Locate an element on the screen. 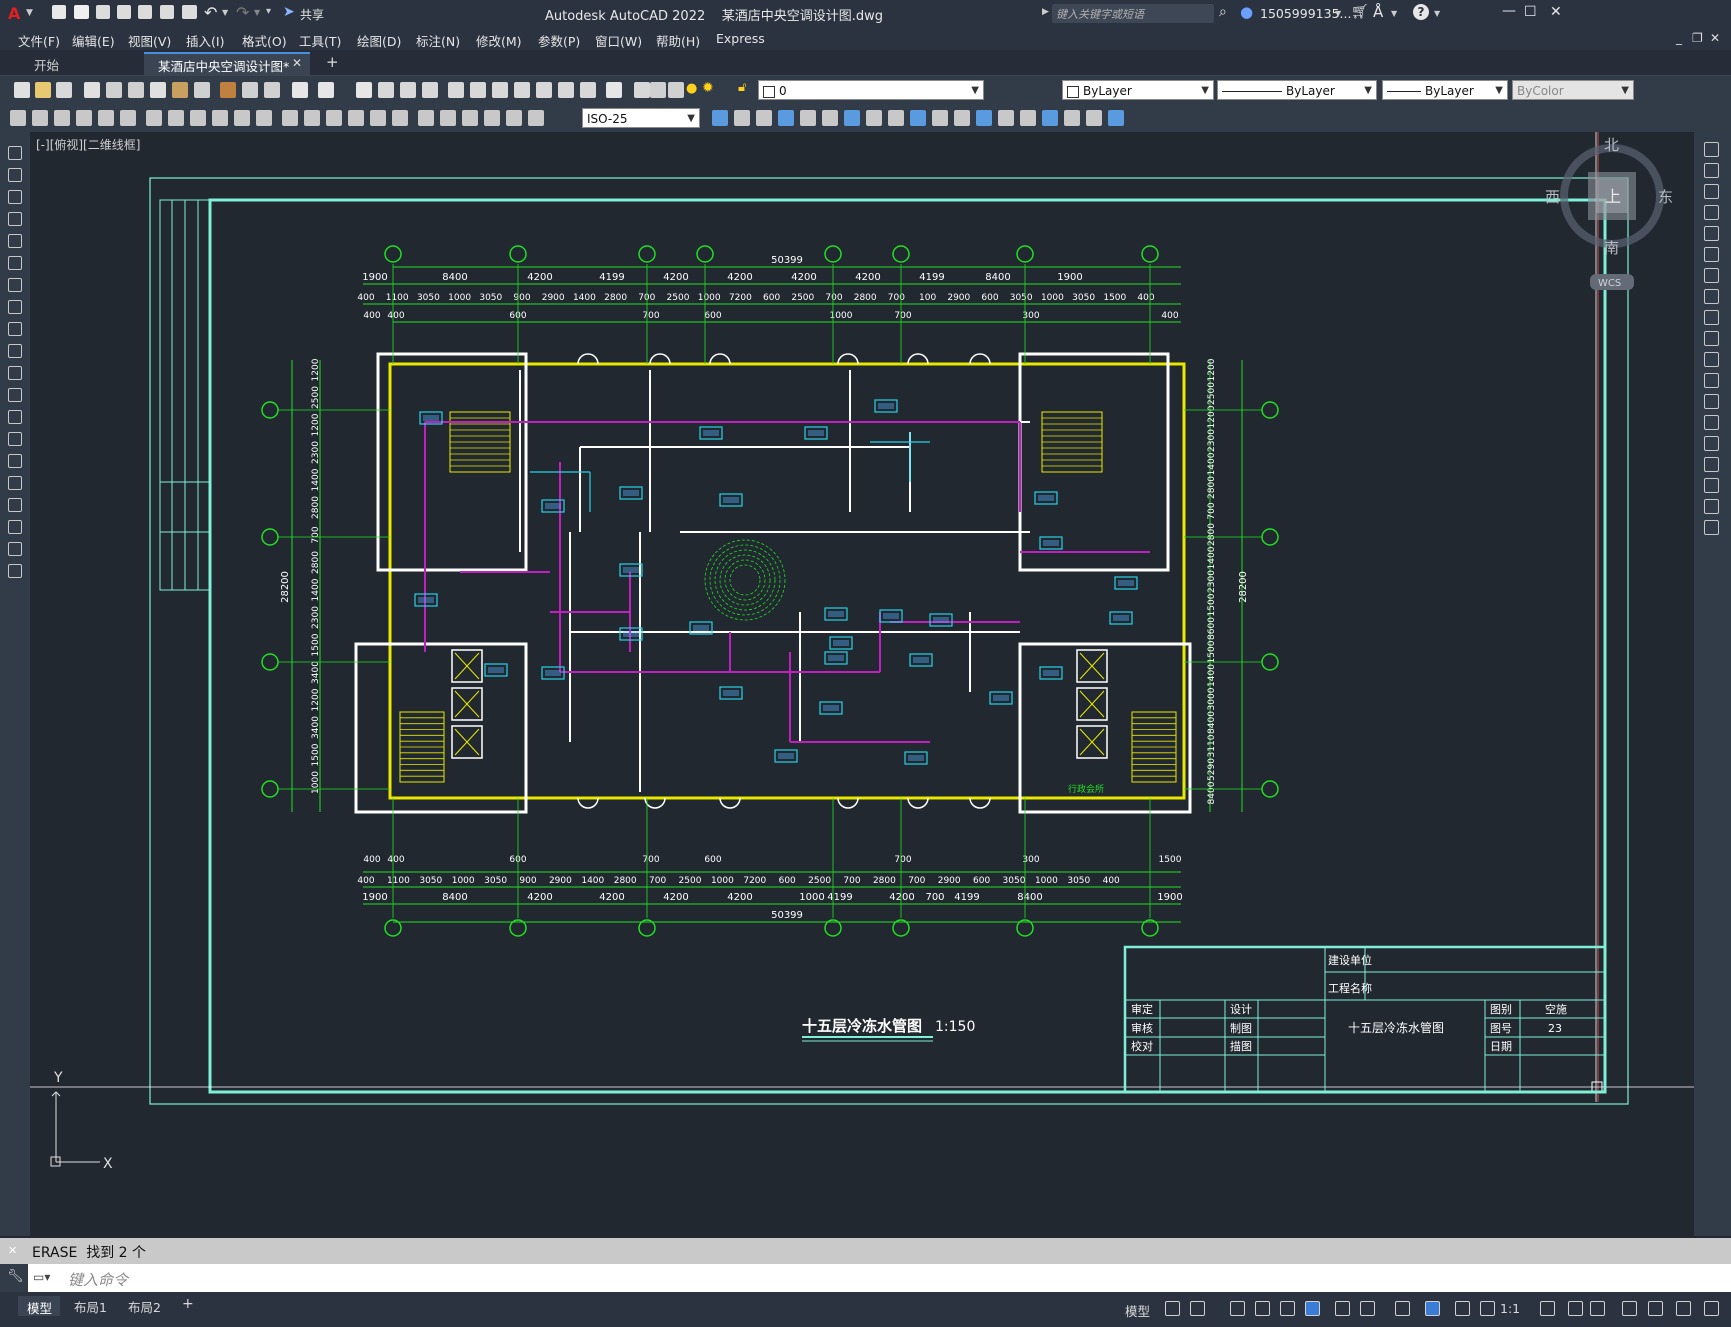 The width and height of the screenshot is (1731, 1327). status-toggle-15-icon is located at coordinates (1629, 1308).